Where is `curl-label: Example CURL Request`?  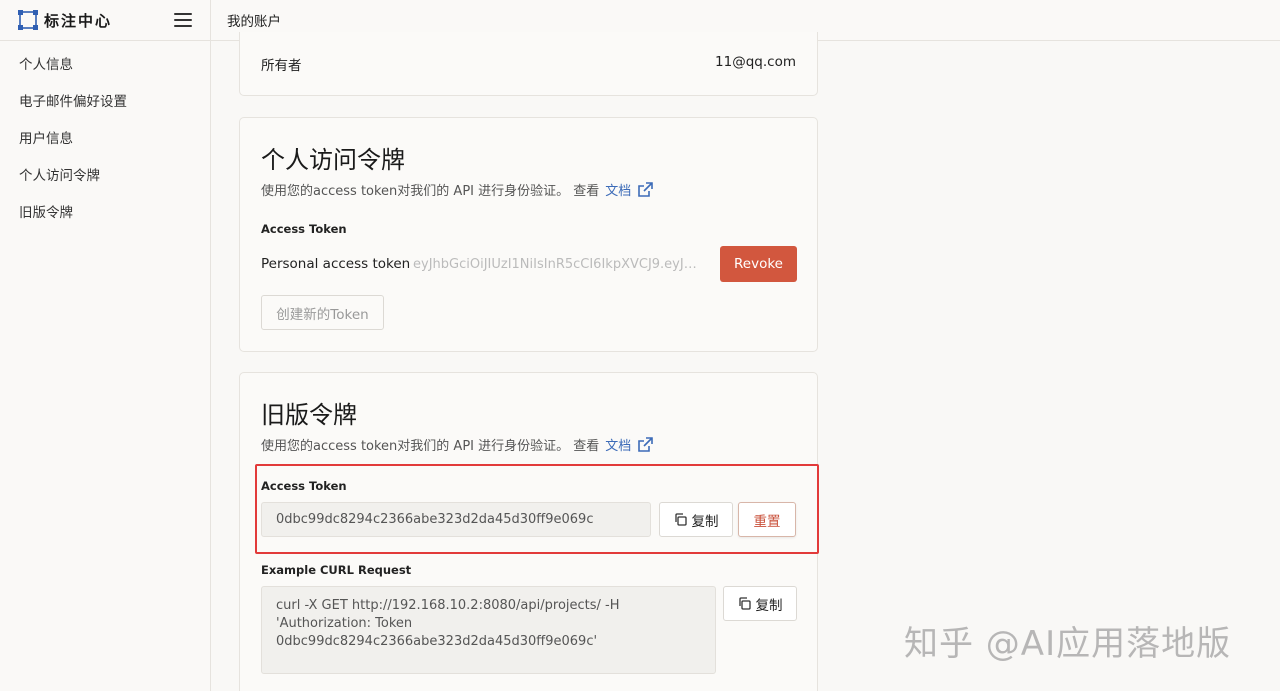
curl-label: Example CURL Request is located at coordinates (336, 570).